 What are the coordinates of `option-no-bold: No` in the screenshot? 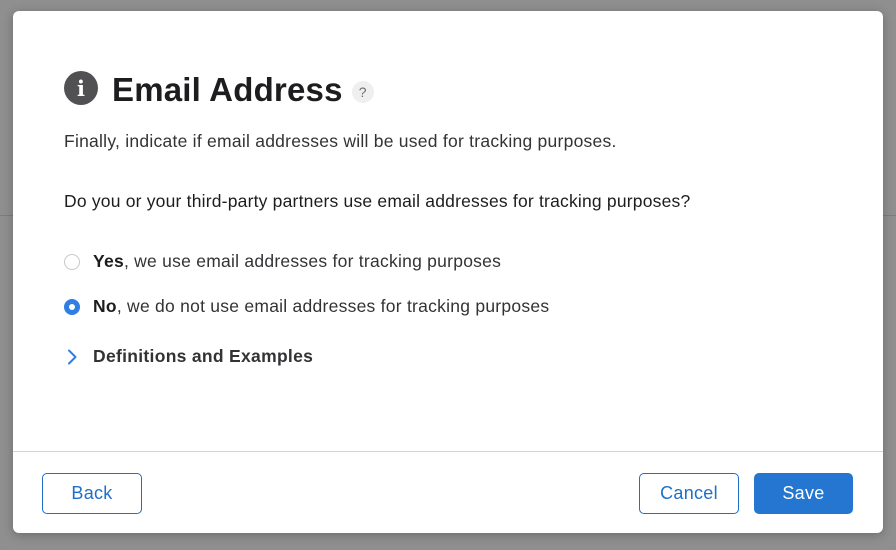 It's located at (105, 306).